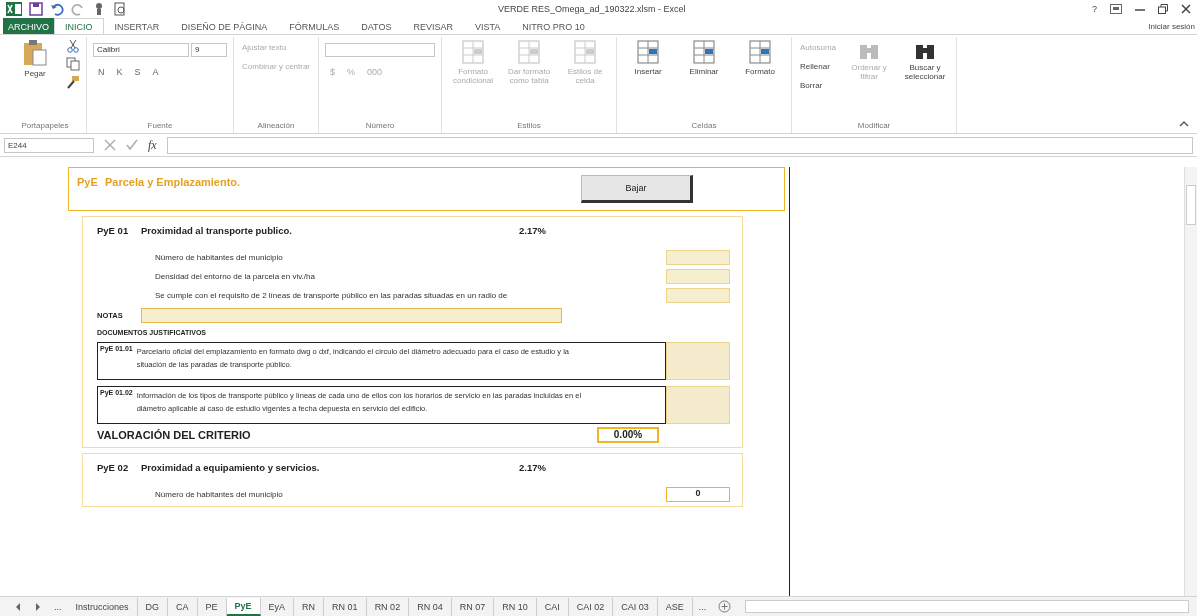 This screenshot has height=616, width=1197. What do you see at coordinates (45, 126) in the screenshot?
I see `ribbon-group-label: Portapapeles` at bounding box center [45, 126].